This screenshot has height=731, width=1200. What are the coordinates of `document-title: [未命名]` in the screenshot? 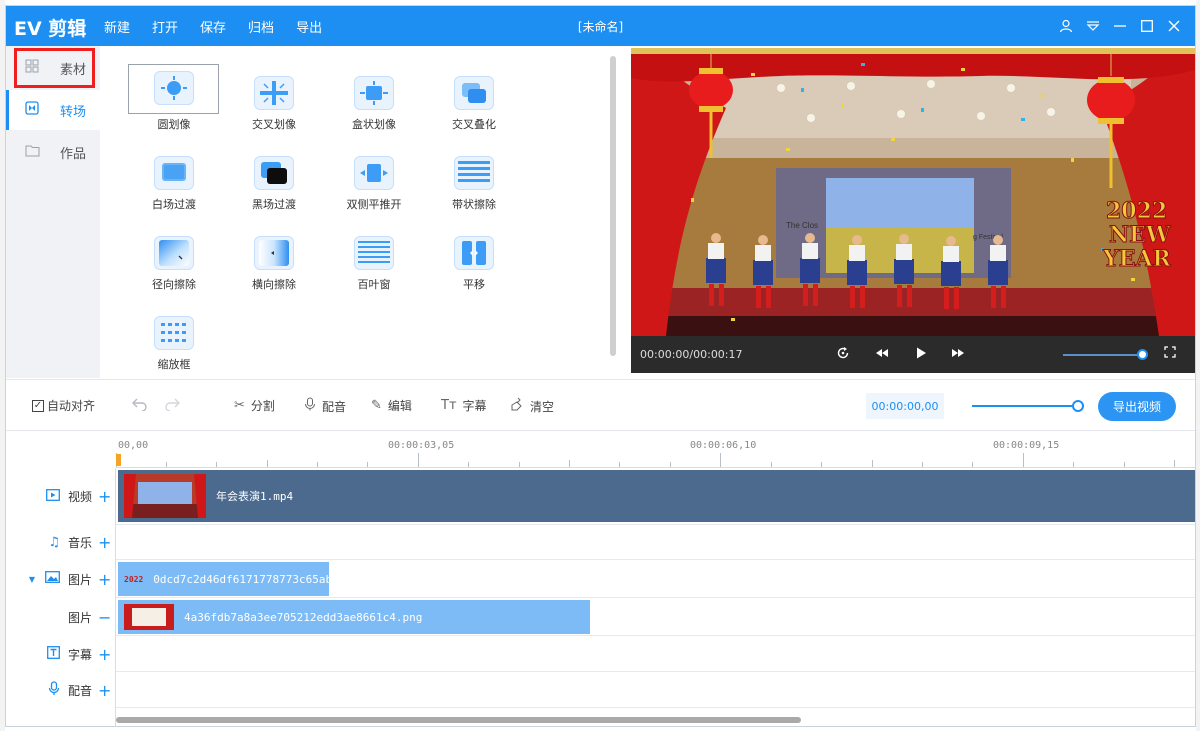 It's located at (600, 27).